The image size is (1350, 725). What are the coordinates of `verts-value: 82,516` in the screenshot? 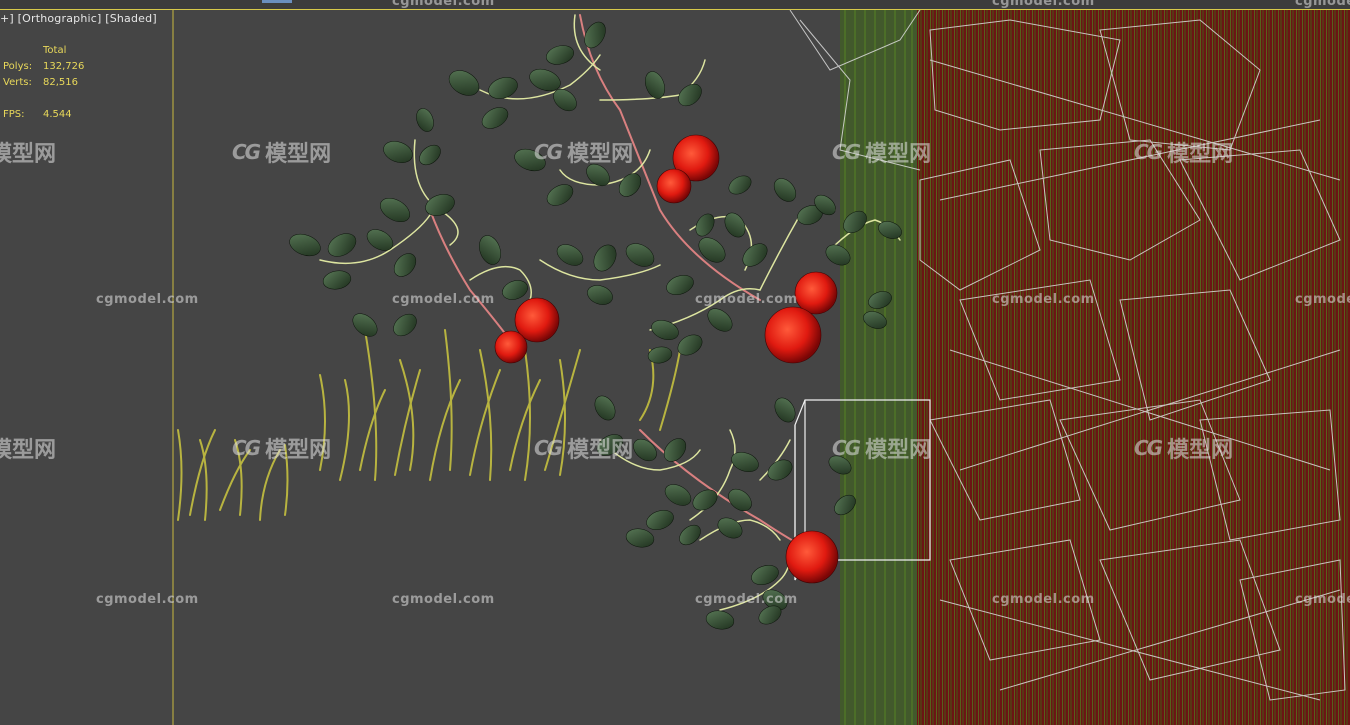 It's located at (60, 82).